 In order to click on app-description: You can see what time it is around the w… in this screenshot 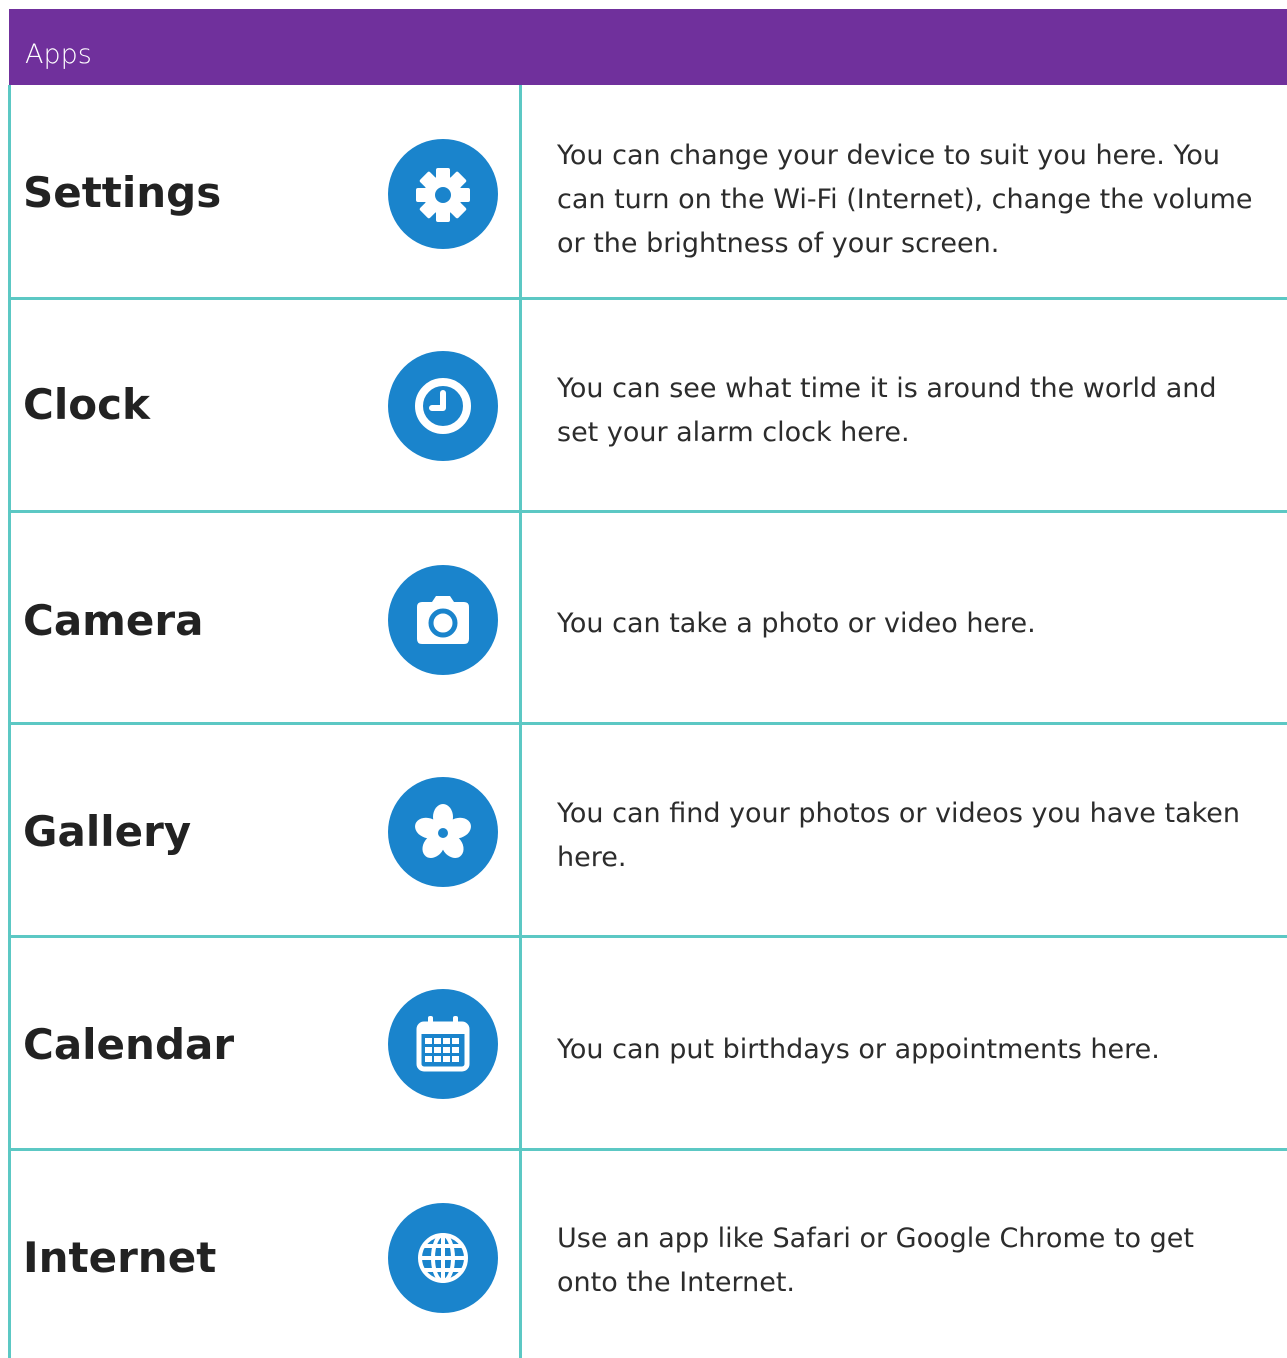, I will do `click(887, 410)`.